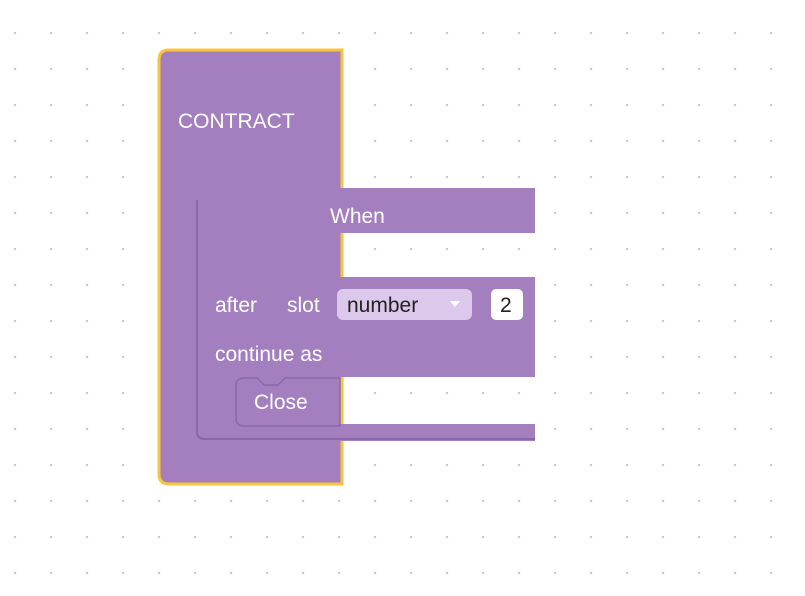  I want to click on when-block-label: When, so click(357, 216).